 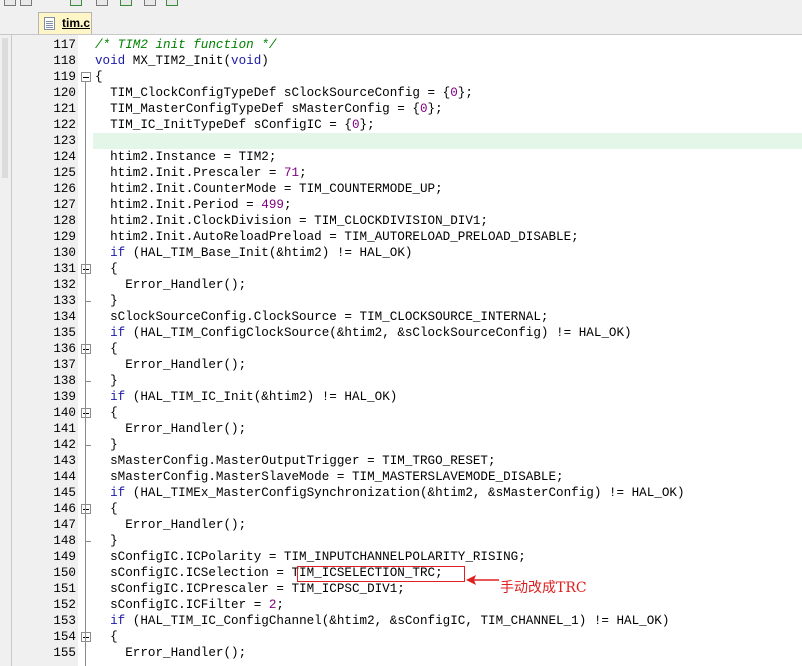 What do you see at coordinates (85, 373) in the screenshot?
I see `fold-guide-line` at bounding box center [85, 373].